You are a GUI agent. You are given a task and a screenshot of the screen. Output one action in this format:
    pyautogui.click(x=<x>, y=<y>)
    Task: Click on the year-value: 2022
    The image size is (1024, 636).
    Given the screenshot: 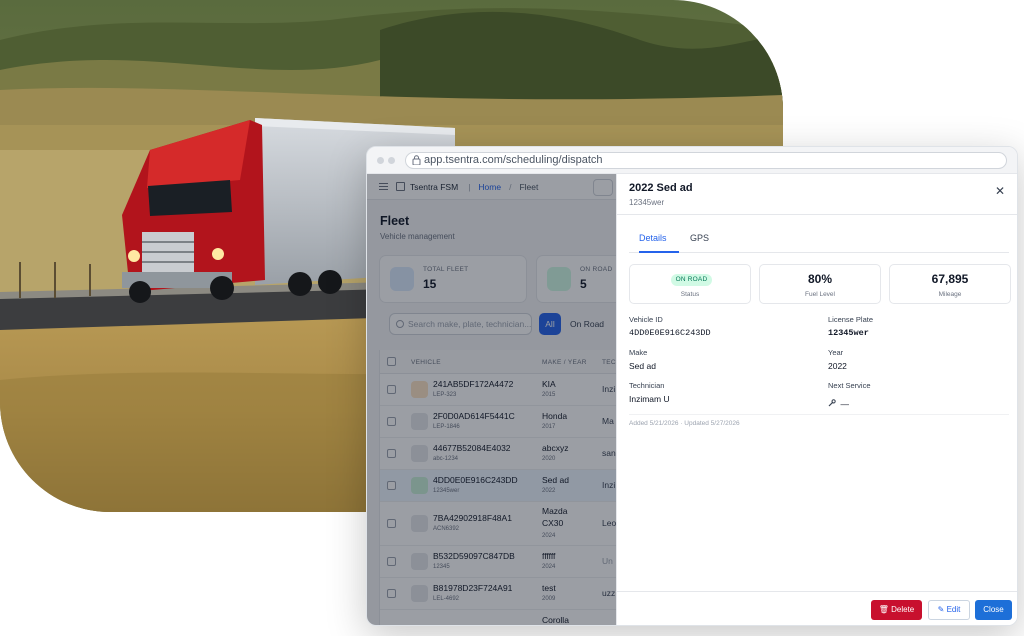 What is the action you would take?
    pyautogui.click(x=837, y=366)
    